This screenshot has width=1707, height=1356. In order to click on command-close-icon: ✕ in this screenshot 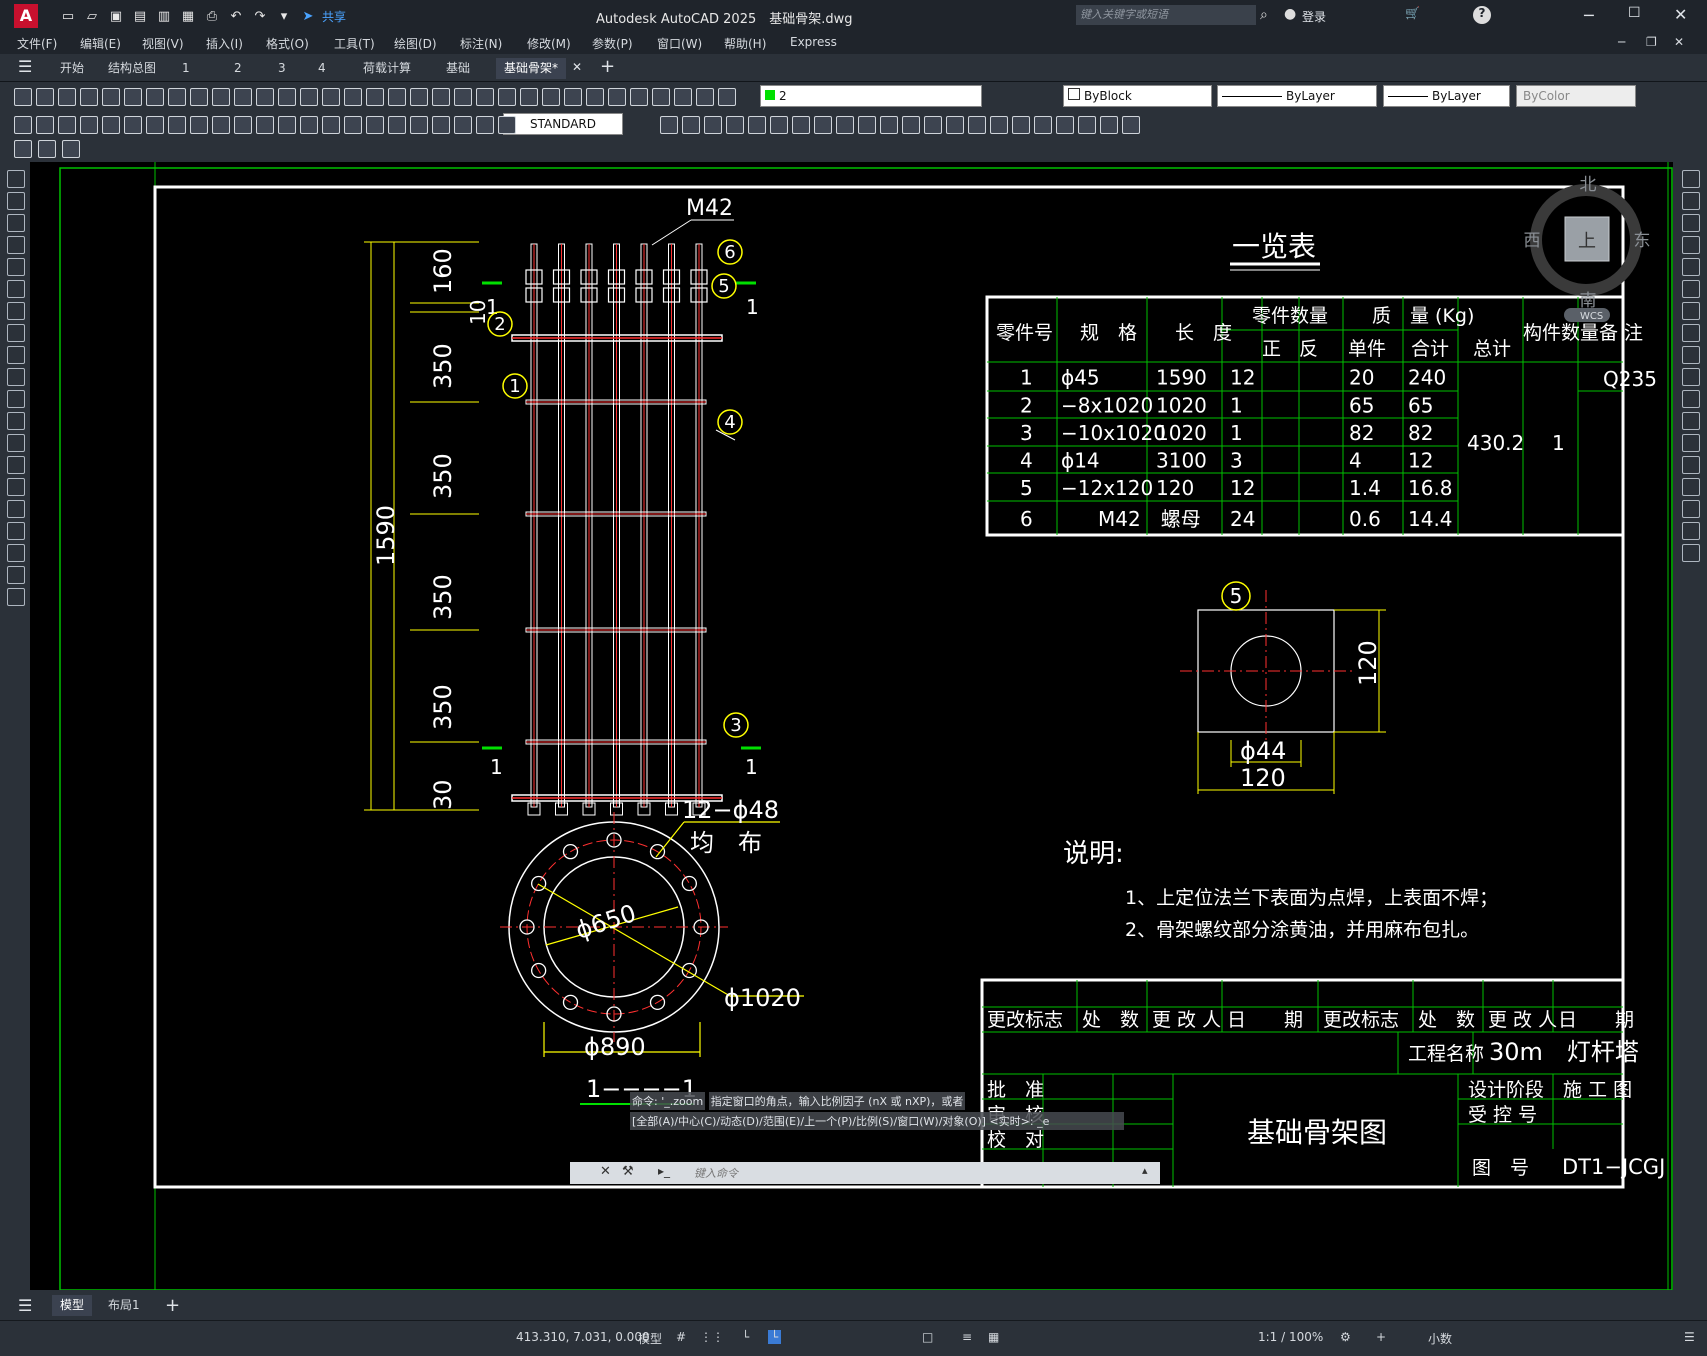, I will do `click(605, 1171)`.